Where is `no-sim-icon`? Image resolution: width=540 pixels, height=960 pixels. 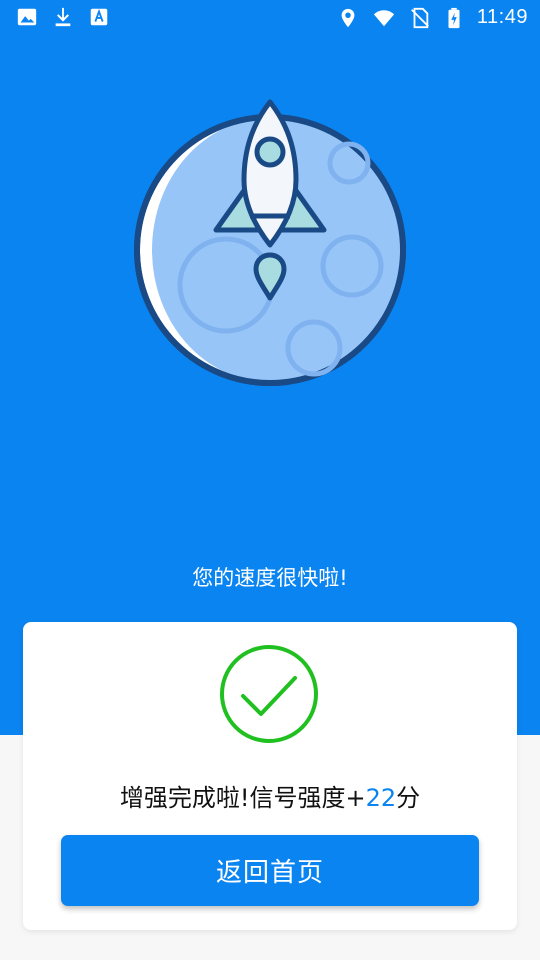 no-sim-icon is located at coordinates (420, 17).